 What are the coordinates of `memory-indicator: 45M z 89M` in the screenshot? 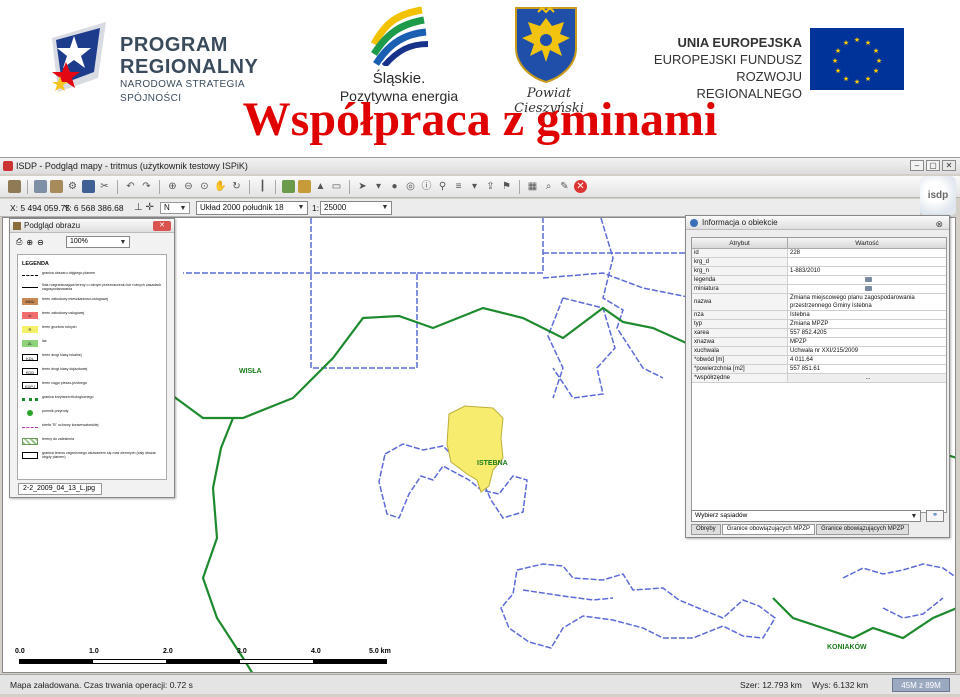 It's located at (921, 685).